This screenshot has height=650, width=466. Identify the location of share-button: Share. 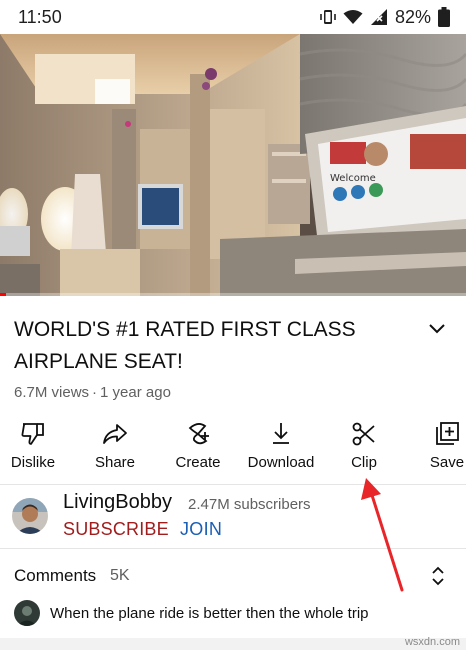
(115, 449).